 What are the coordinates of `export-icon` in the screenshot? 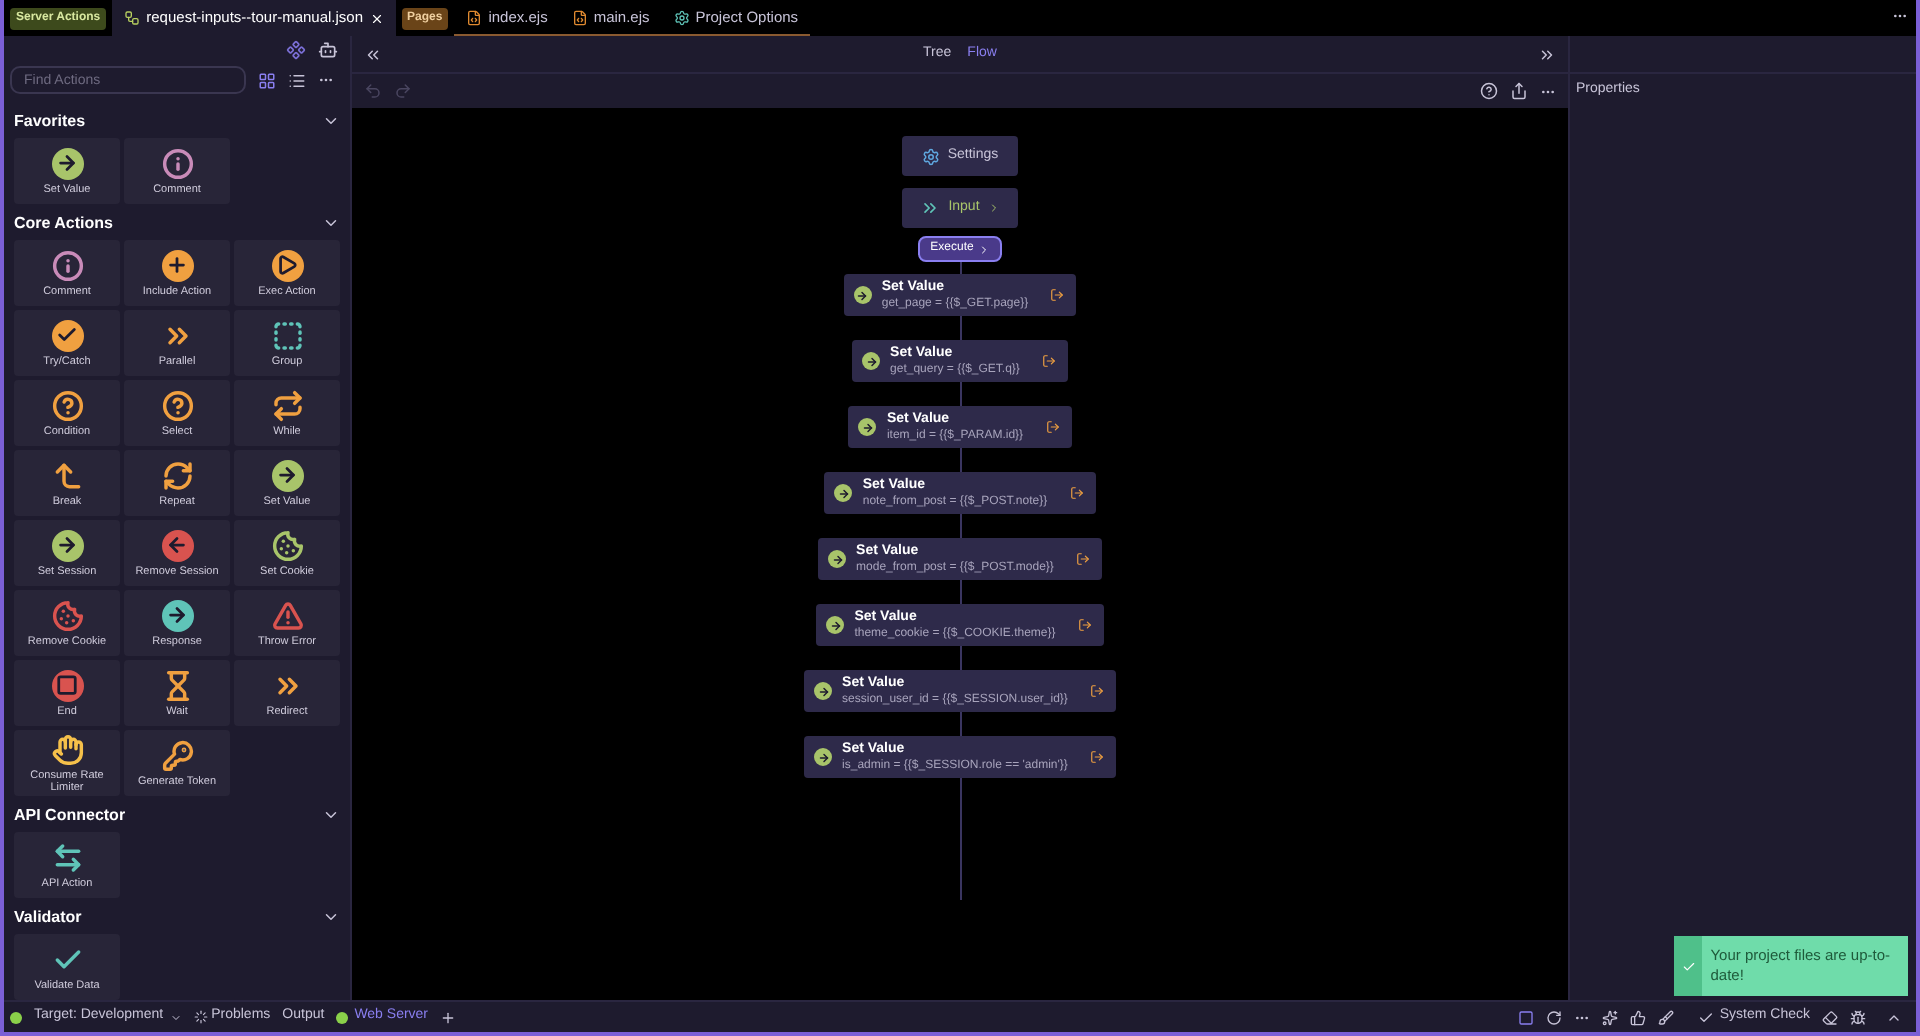 It's located at (1519, 91).